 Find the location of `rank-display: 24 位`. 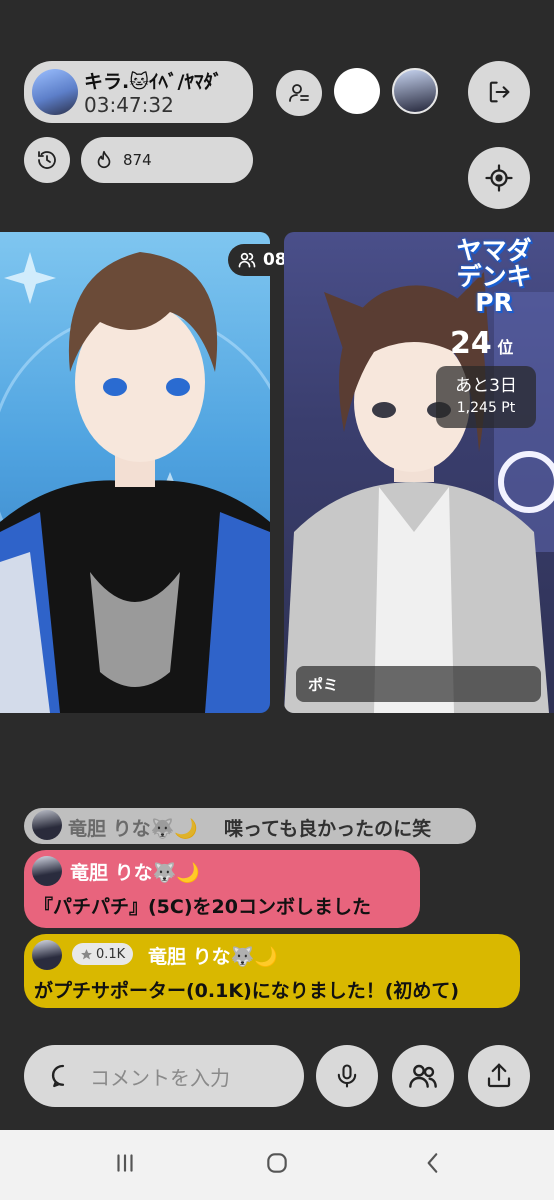

rank-display: 24 位 is located at coordinates (481, 343).